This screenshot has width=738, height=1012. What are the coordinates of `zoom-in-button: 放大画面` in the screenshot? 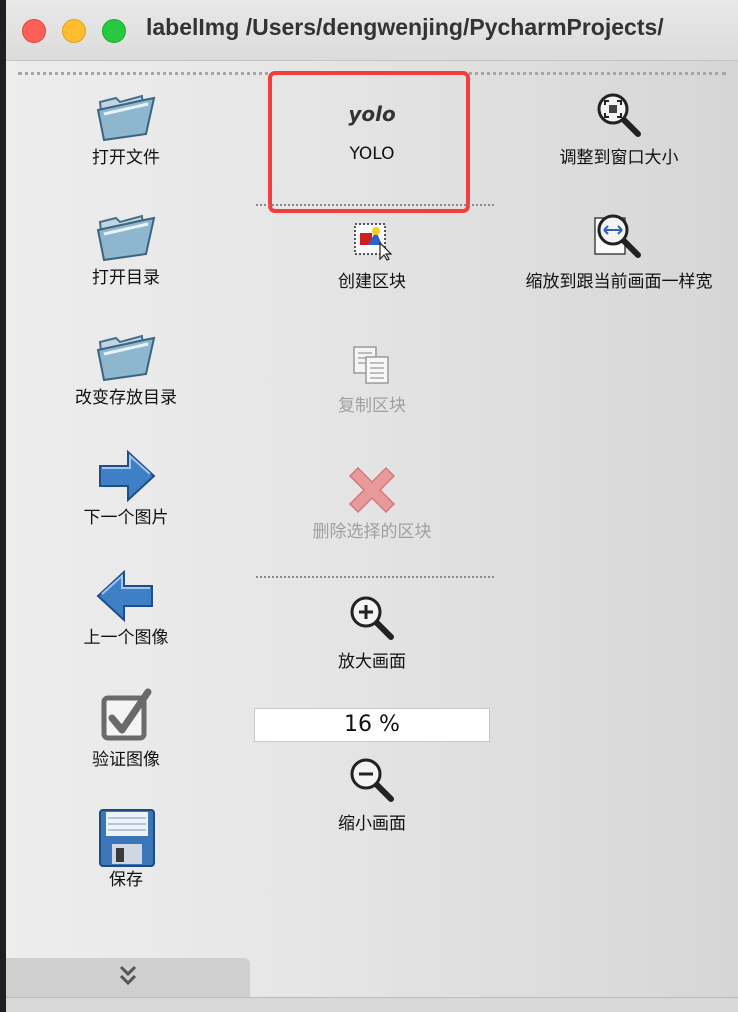 It's located at (372, 628).